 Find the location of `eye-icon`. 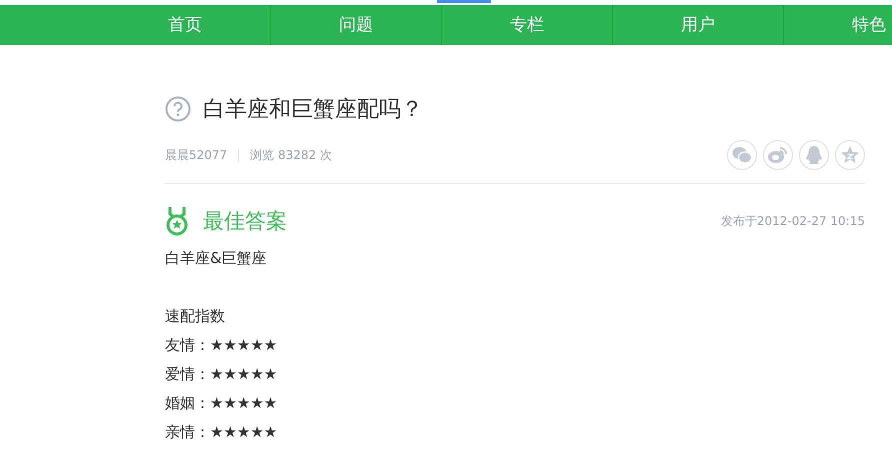

eye-icon is located at coordinates (778, 155).